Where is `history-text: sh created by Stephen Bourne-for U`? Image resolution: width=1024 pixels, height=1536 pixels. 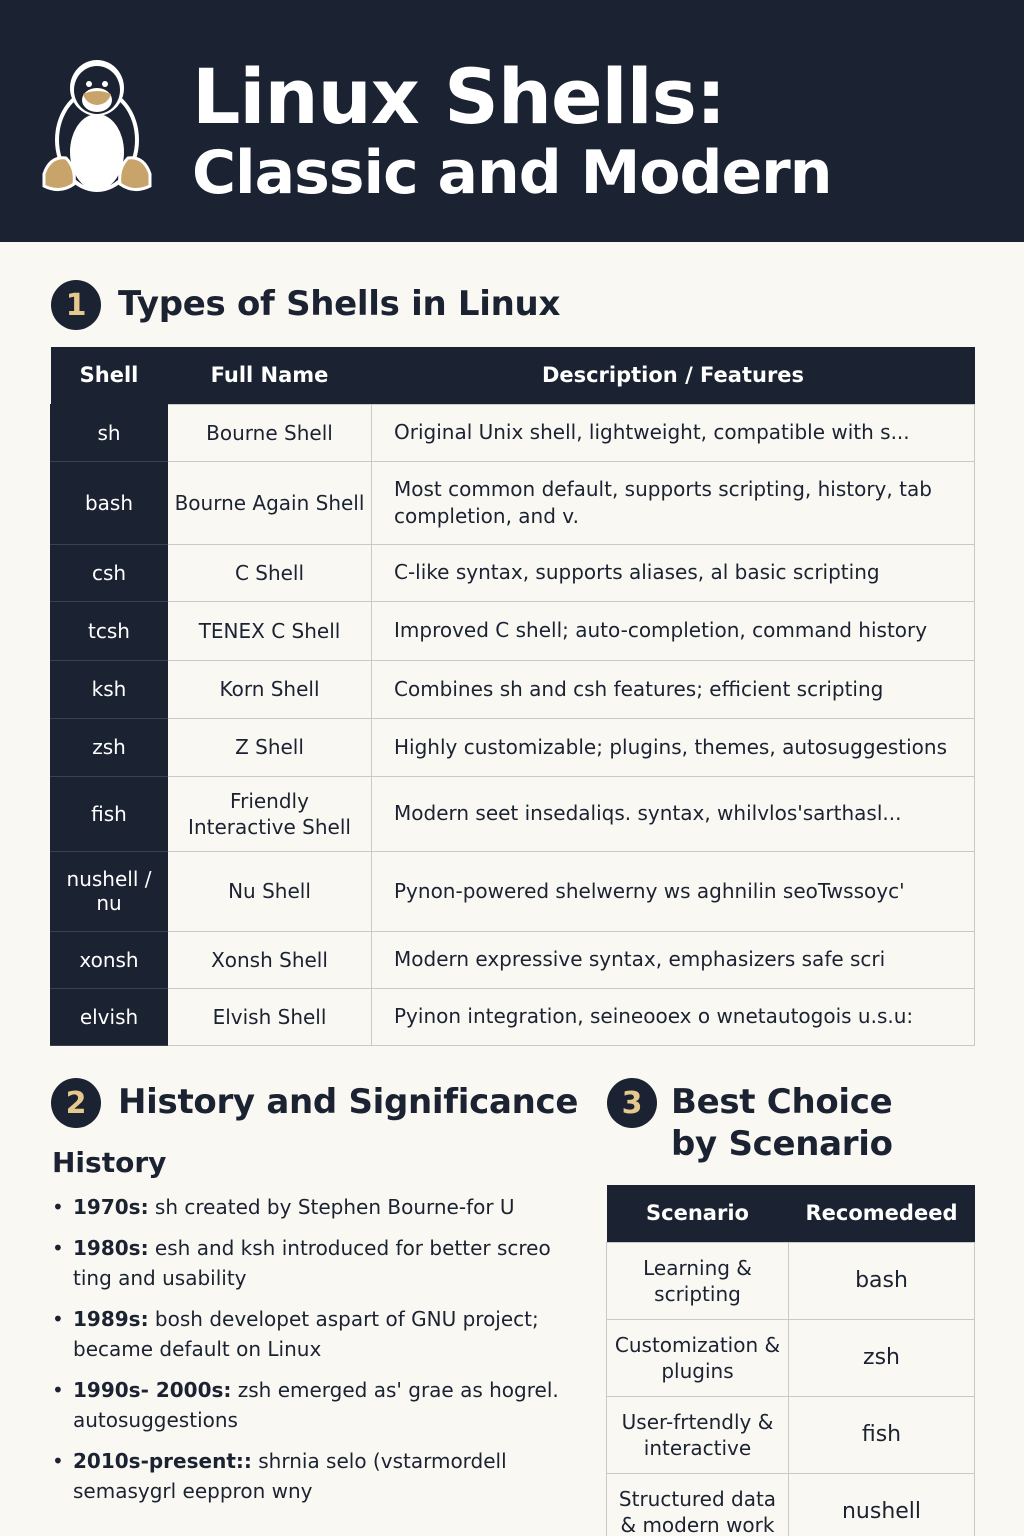 history-text: sh created by Stephen Bourne-for U is located at coordinates (331, 1207).